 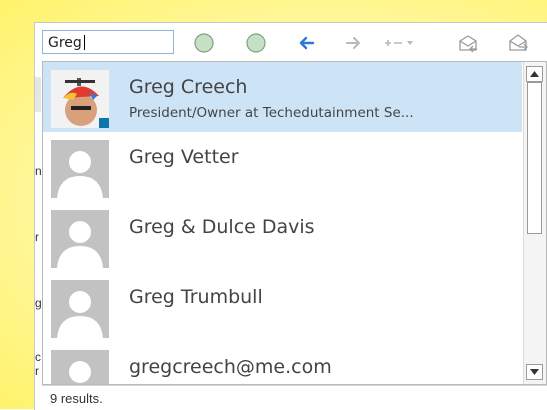 What do you see at coordinates (293, 43) in the screenshot?
I see `toolbar: Greg` at bounding box center [293, 43].